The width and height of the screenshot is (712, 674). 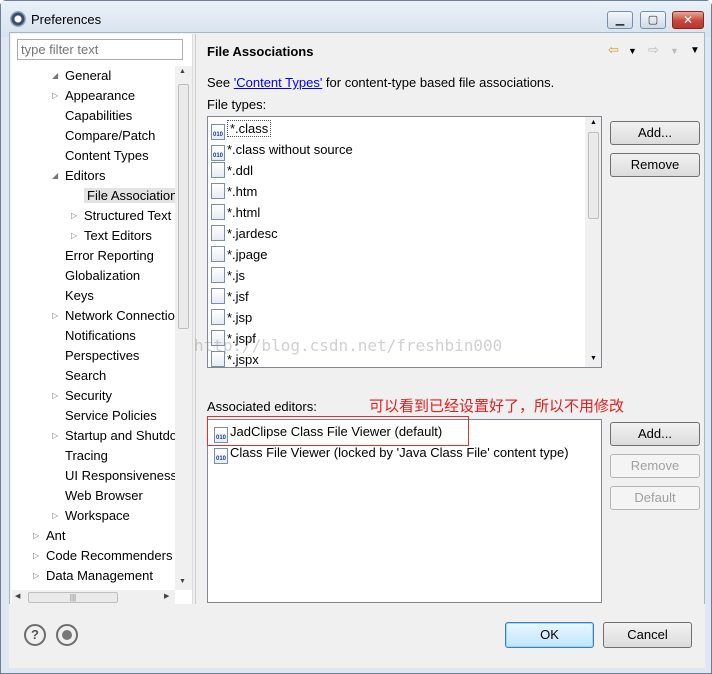 What do you see at coordinates (674, 51) in the screenshot?
I see `forward-menu-chevron-icon: ▼` at bounding box center [674, 51].